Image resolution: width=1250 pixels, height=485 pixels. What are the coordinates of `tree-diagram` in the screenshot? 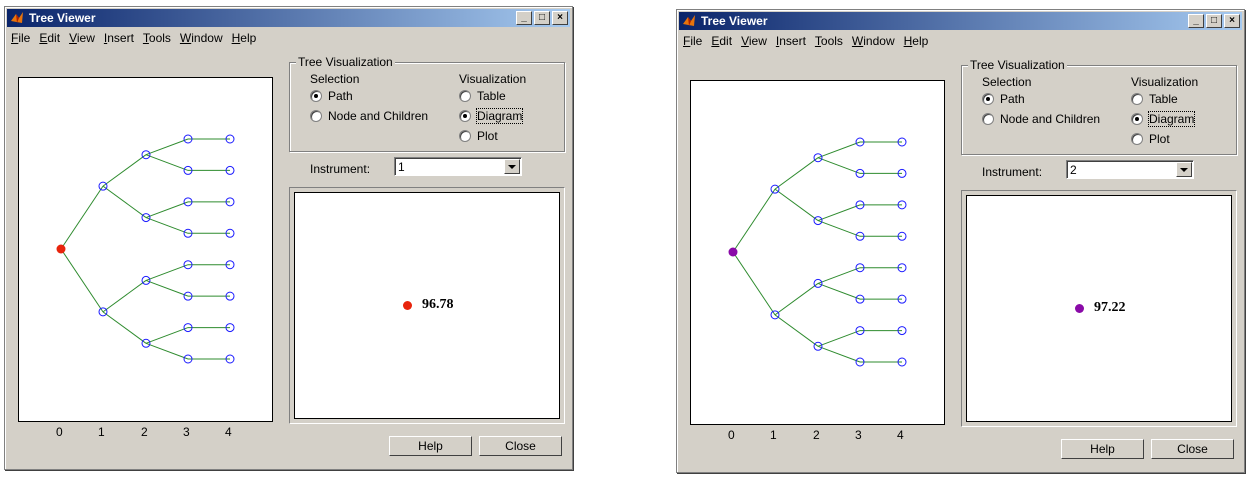 It's located at (817, 252).